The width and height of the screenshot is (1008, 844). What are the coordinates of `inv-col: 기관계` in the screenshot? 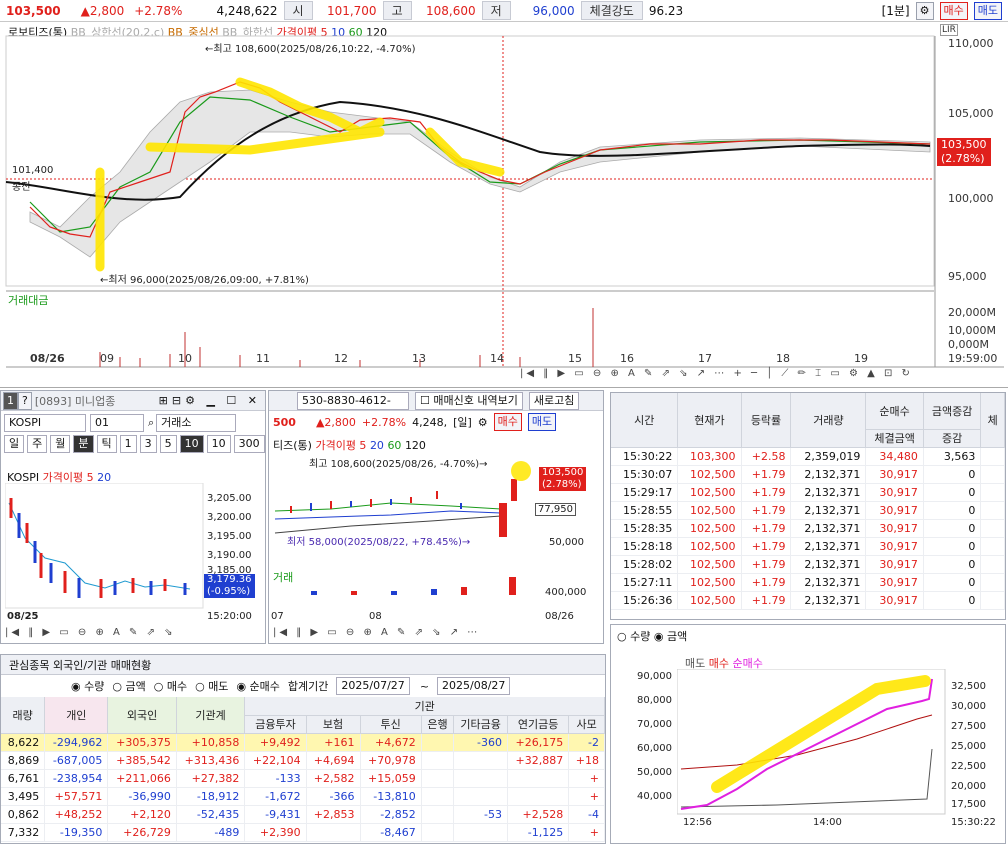 It's located at (211, 715).